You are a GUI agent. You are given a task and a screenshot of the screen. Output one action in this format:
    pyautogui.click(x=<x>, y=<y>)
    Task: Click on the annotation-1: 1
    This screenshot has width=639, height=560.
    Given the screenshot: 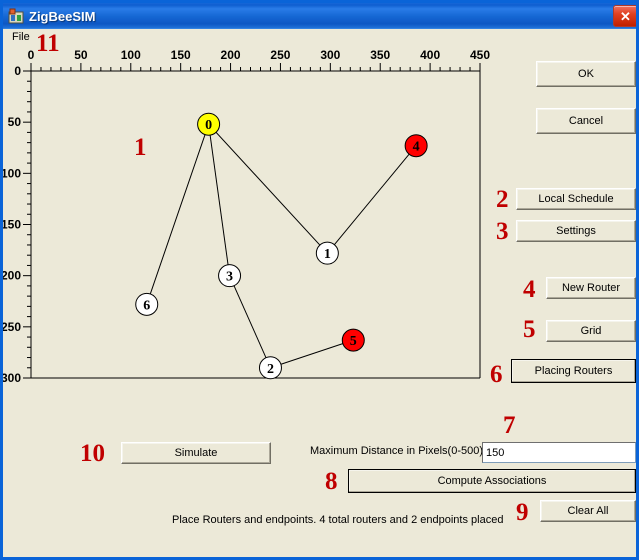 What is the action you would take?
    pyautogui.click(x=140, y=147)
    